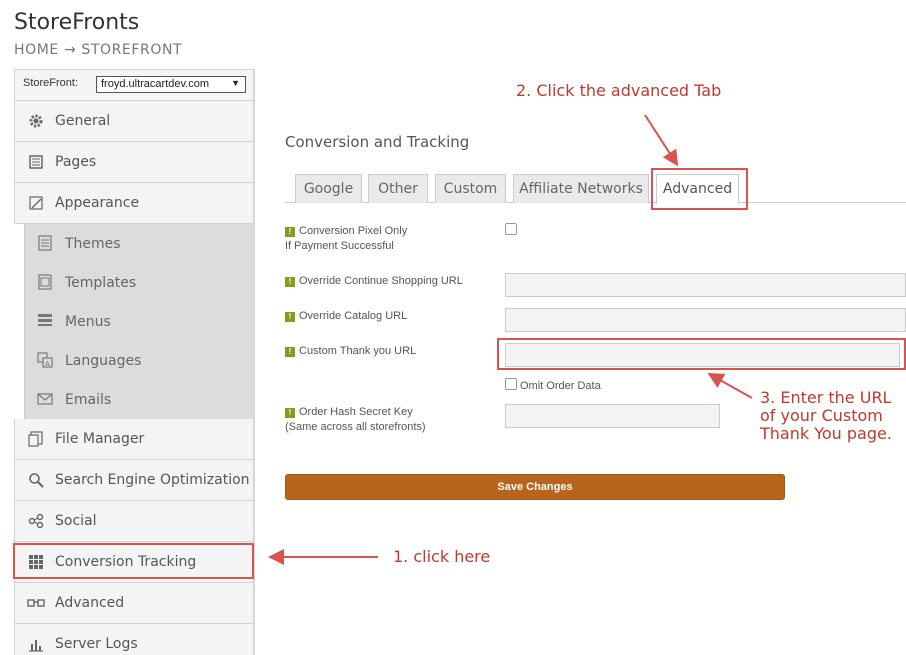 The height and width of the screenshot is (655, 906). What do you see at coordinates (661, 140) in the screenshot?
I see `arrow-step2` at bounding box center [661, 140].